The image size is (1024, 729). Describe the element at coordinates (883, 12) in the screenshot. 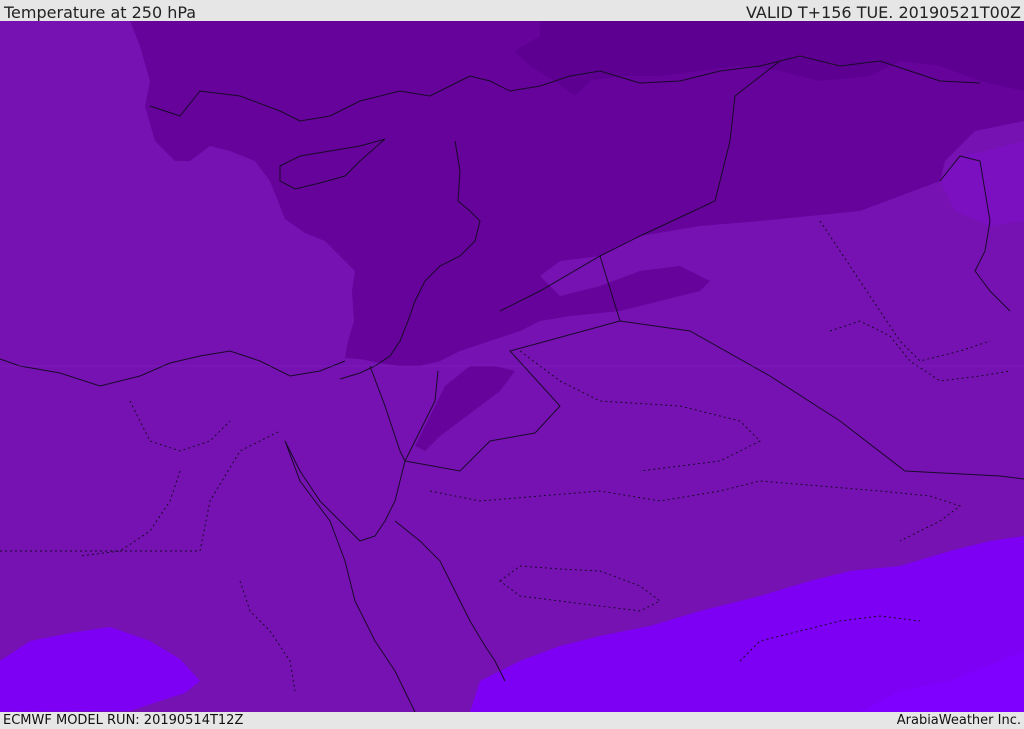

I see `valid-time: VALID T+156 TUE. 20190521T00Z` at that location.